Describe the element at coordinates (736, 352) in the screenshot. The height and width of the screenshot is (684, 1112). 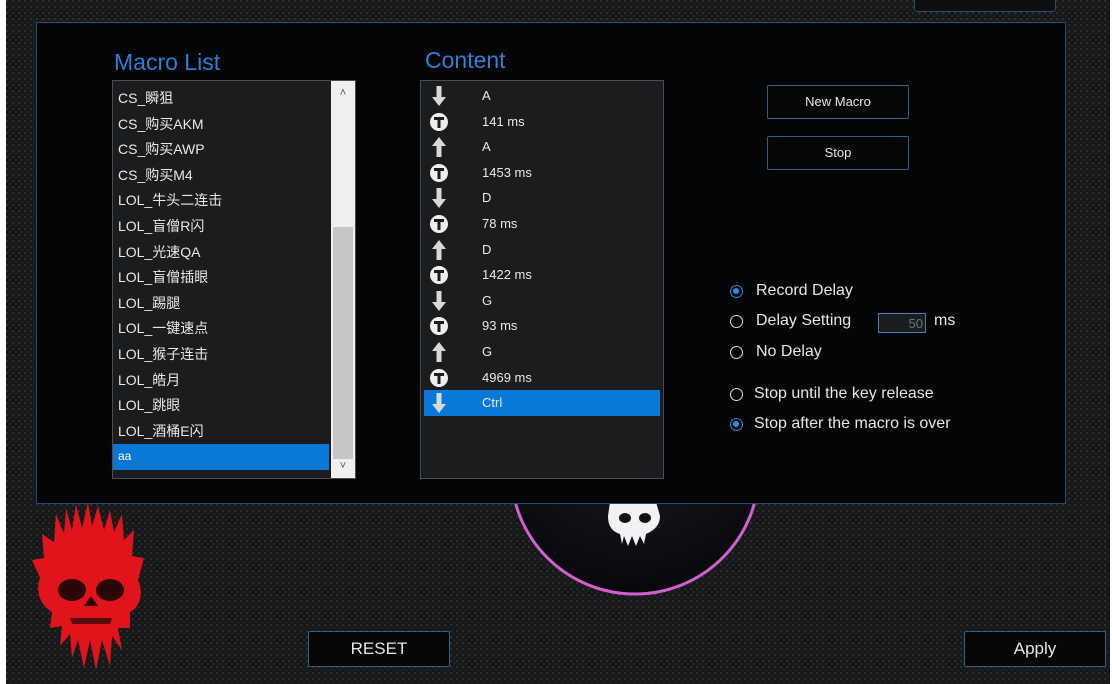
I see `no-delay-radio` at that location.